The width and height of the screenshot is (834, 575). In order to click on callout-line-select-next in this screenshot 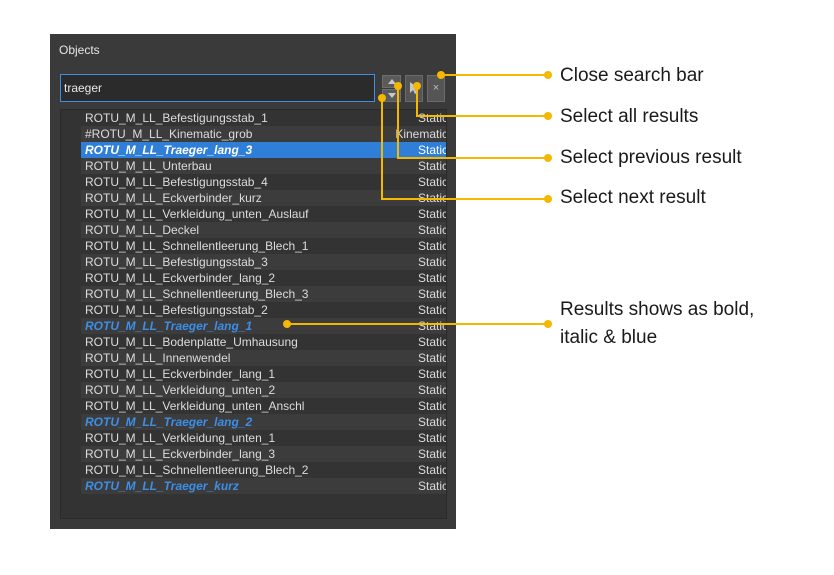, I will do `click(464, 149)`.